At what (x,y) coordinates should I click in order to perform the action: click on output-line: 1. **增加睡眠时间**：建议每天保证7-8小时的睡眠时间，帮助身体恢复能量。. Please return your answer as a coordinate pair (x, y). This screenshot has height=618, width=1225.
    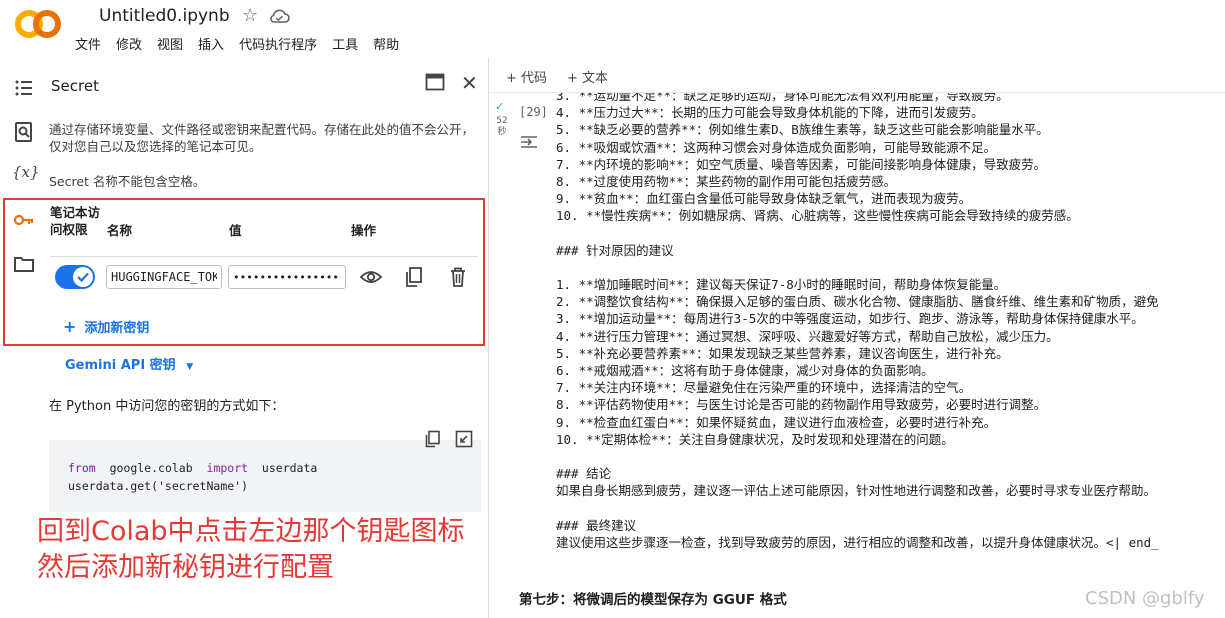
    Looking at the image, I should click on (781, 285).